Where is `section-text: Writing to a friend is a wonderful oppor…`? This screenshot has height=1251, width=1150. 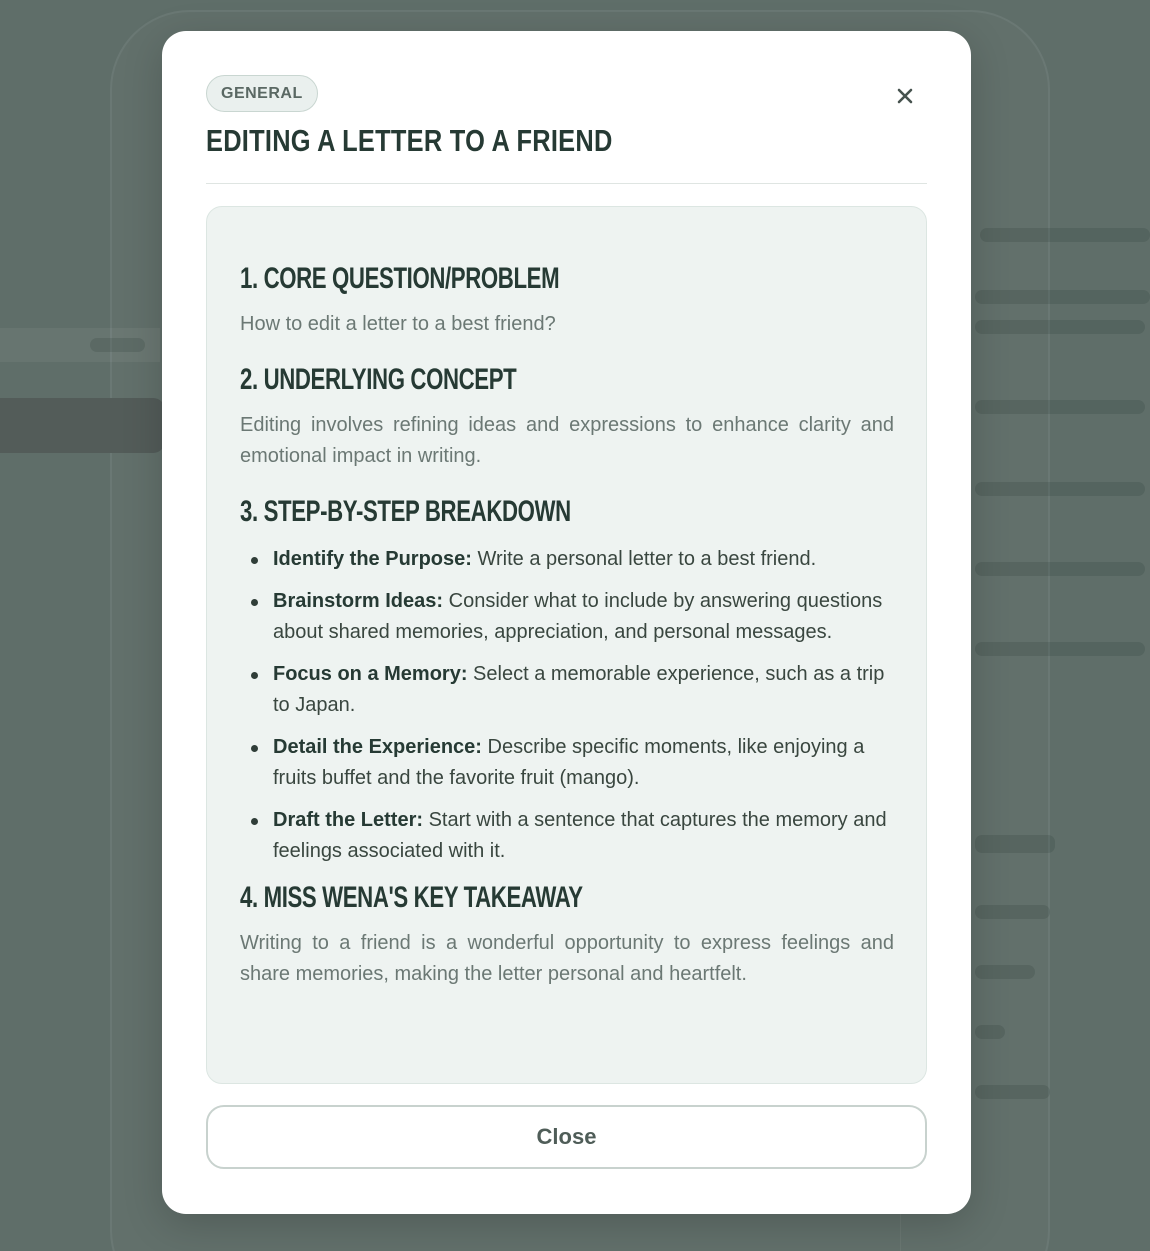 section-text: Writing to a friend is a wonderful oppor… is located at coordinates (567, 958).